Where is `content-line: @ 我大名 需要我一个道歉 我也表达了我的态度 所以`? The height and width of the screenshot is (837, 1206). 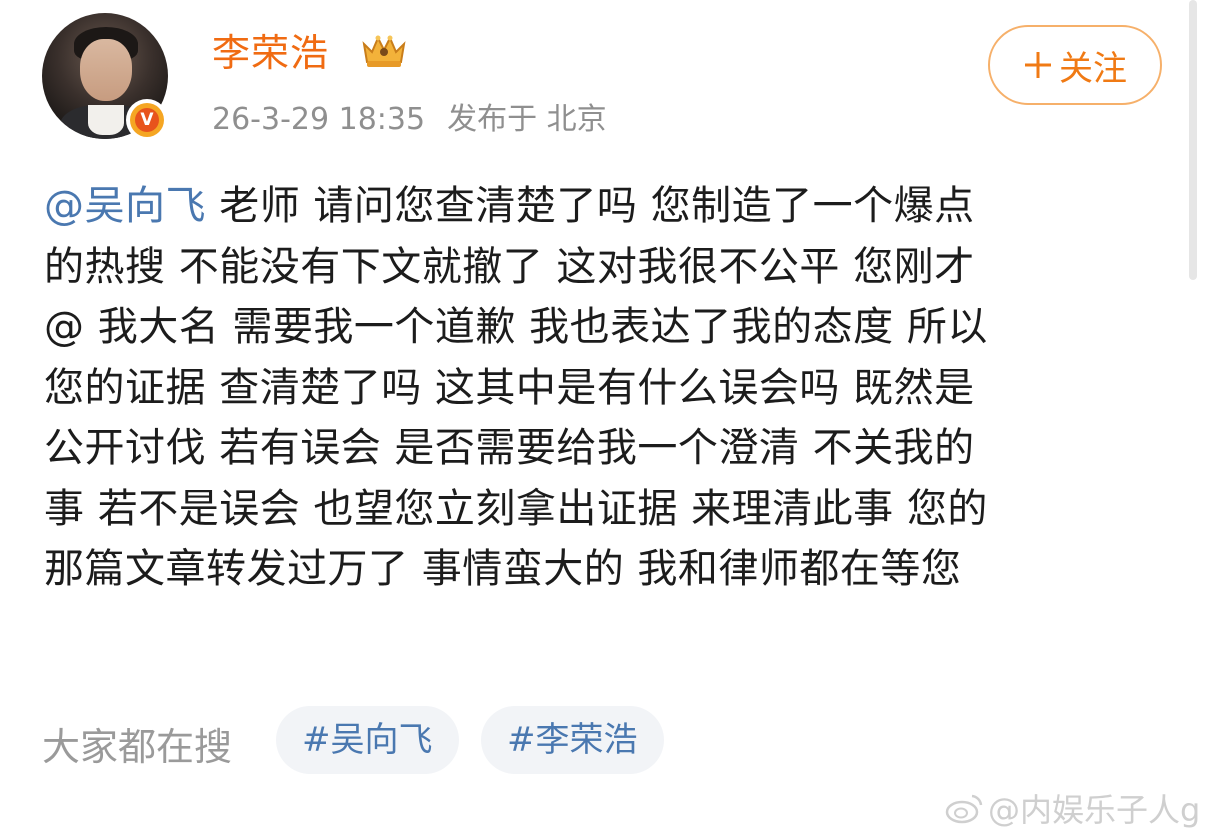 content-line: @ 我大名 需要我一个道歉 我也表达了我的态度 所以 is located at coordinates (516, 327).